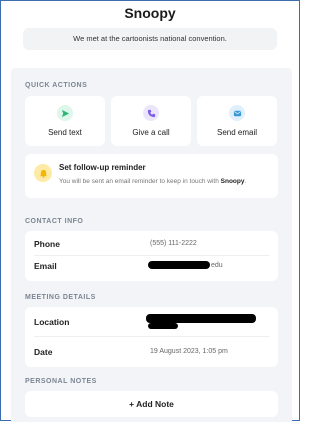 The width and height of the screenshot is (320, 422). Describe the element at coordinates (65, 113) in the screenshot. I see `send-icon` at that location.